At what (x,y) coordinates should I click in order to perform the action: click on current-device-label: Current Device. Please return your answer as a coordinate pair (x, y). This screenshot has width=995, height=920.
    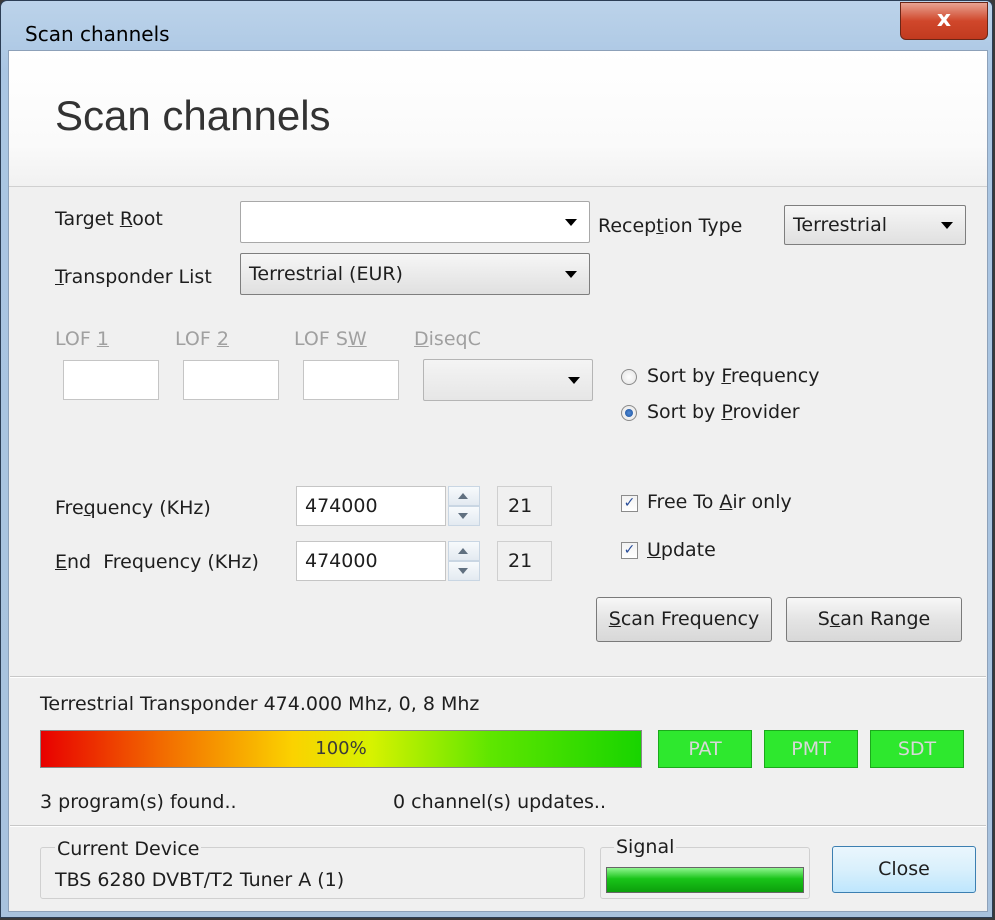
    Looking at the image, I should click on (128, 849).